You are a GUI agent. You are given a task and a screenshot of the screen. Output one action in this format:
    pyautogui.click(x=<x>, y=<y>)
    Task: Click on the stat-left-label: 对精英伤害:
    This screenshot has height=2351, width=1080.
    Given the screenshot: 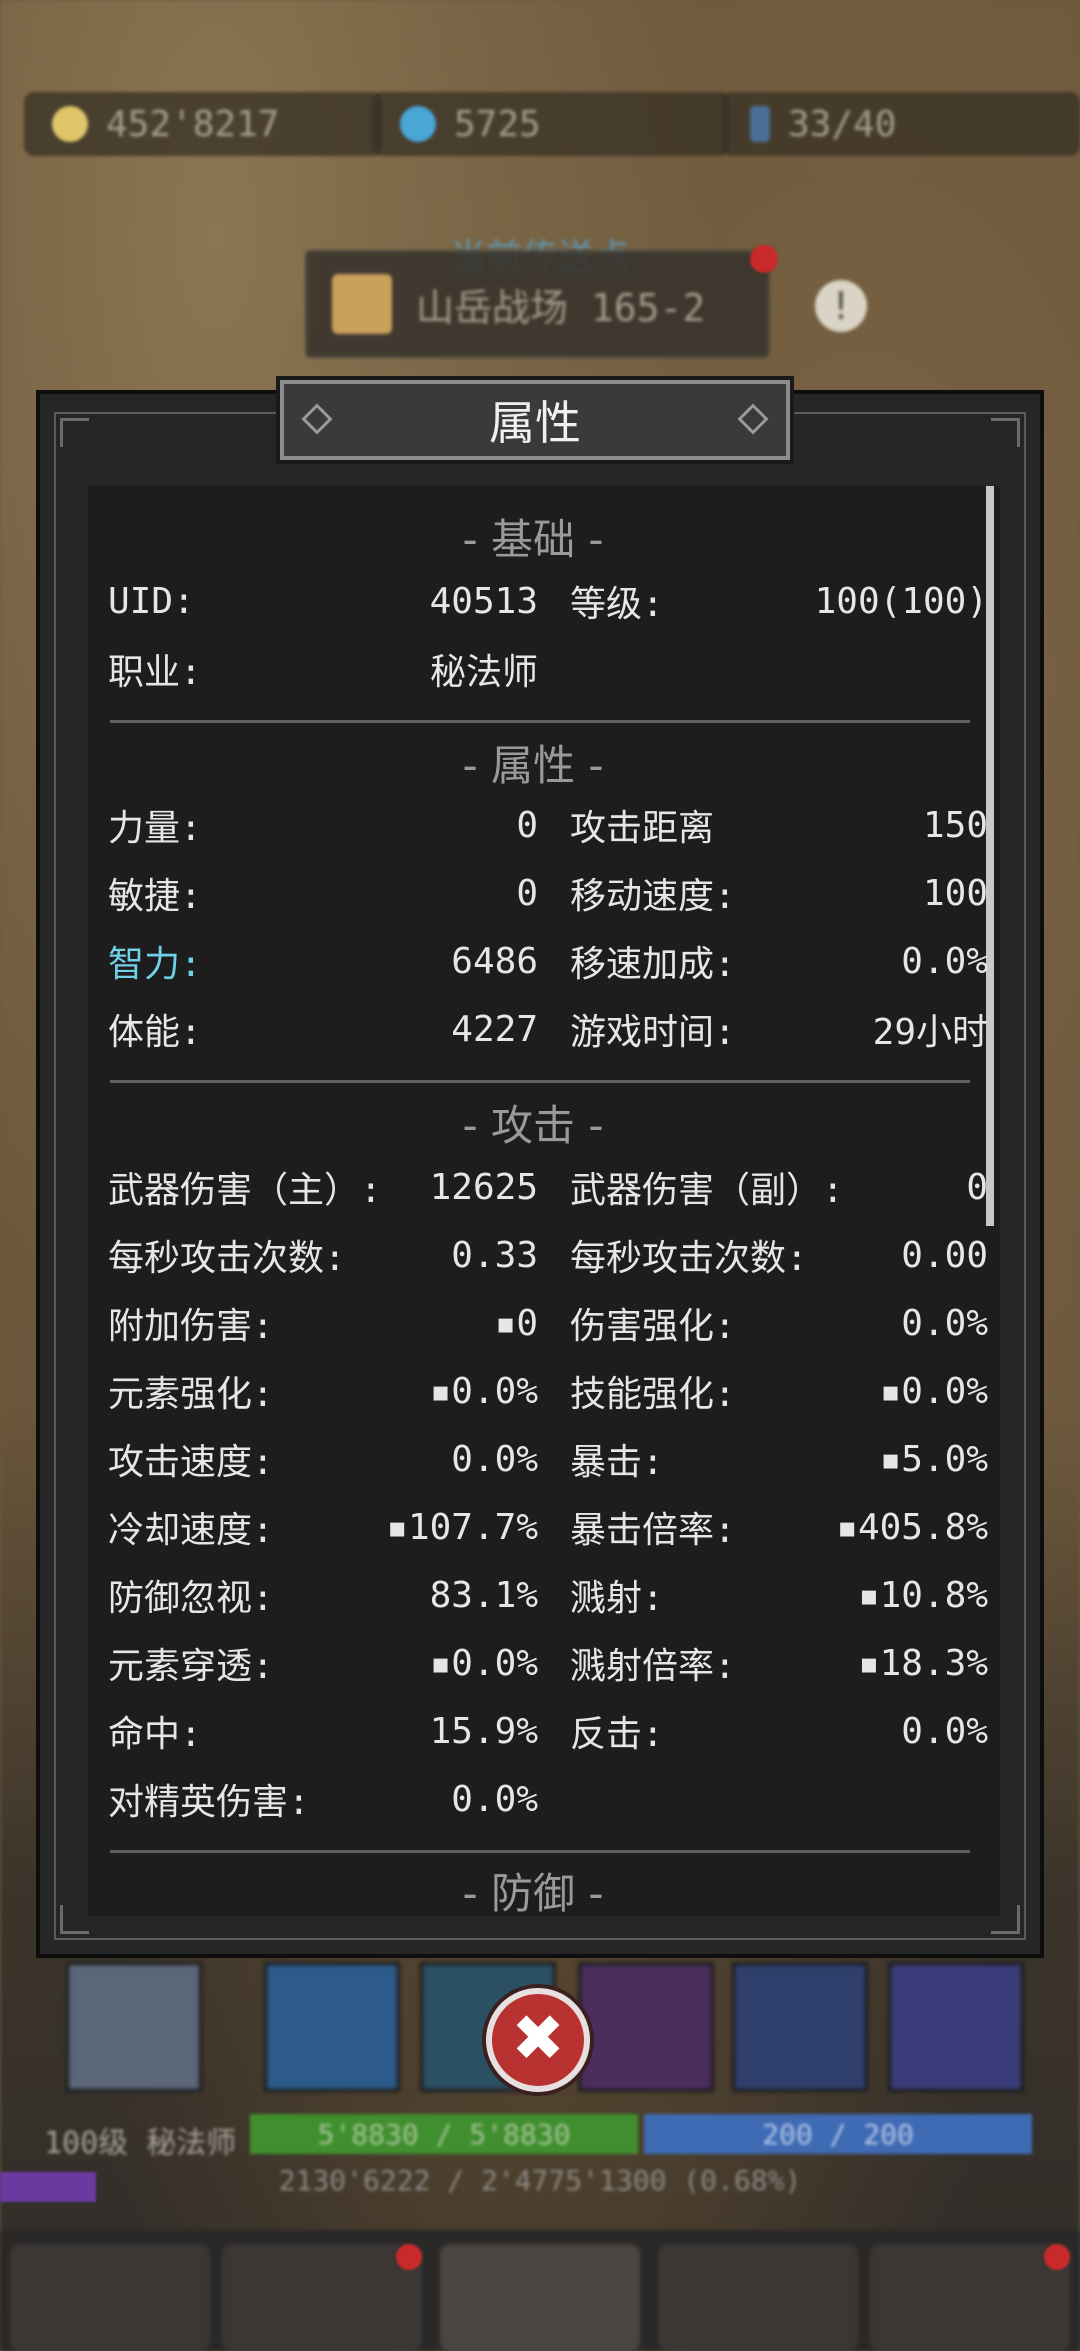 What is the action you would take?
    pyautogui.click(x=209, y=1802)
    